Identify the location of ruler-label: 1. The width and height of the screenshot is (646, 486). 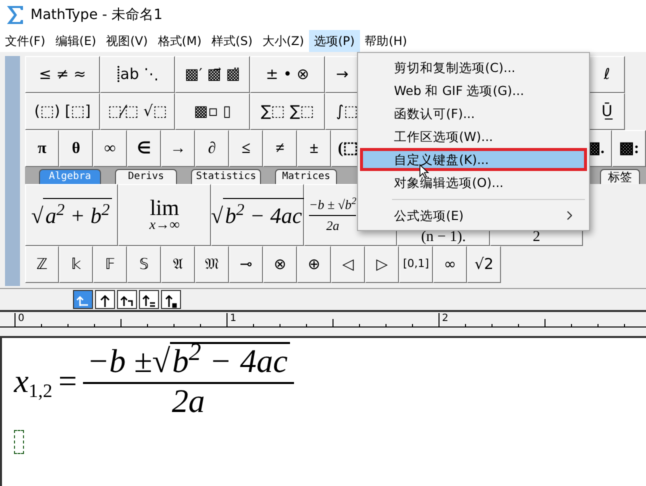
(233, 318).